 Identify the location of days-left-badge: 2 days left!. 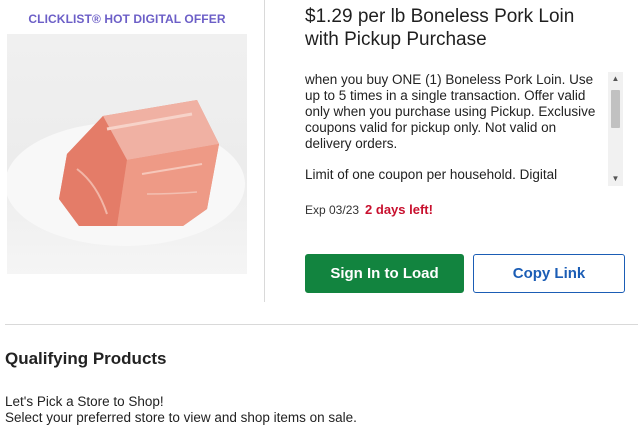
(399, 209).